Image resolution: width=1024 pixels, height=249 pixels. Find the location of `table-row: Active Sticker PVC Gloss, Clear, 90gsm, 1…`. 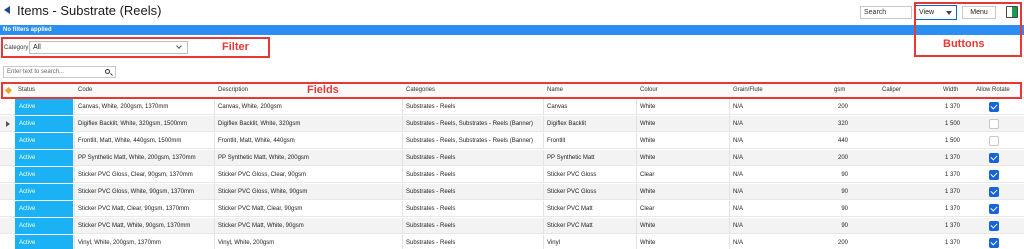

table-row: Active Sticker PVC Gloss, Clear, 90gsm, 1… is located at coordinates (512, 175).